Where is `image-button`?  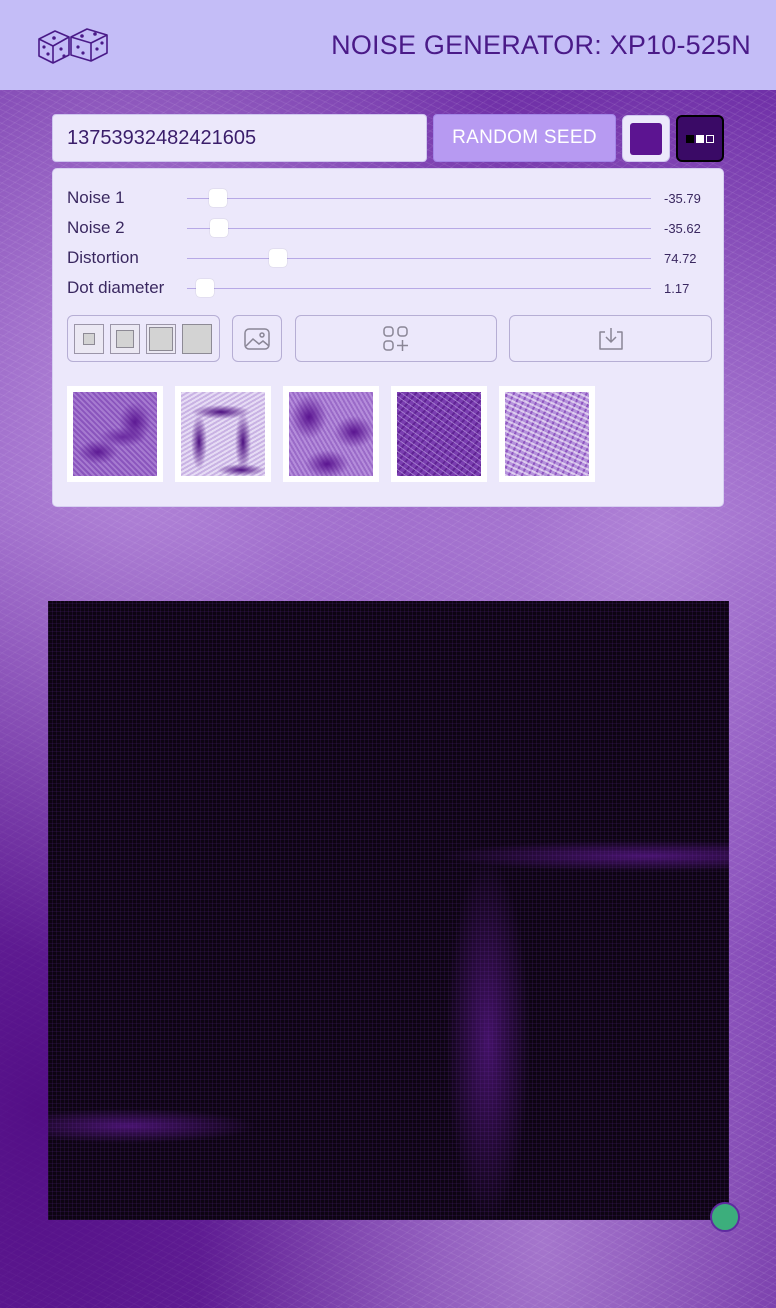
image-button is located at coordinates (257, 338).